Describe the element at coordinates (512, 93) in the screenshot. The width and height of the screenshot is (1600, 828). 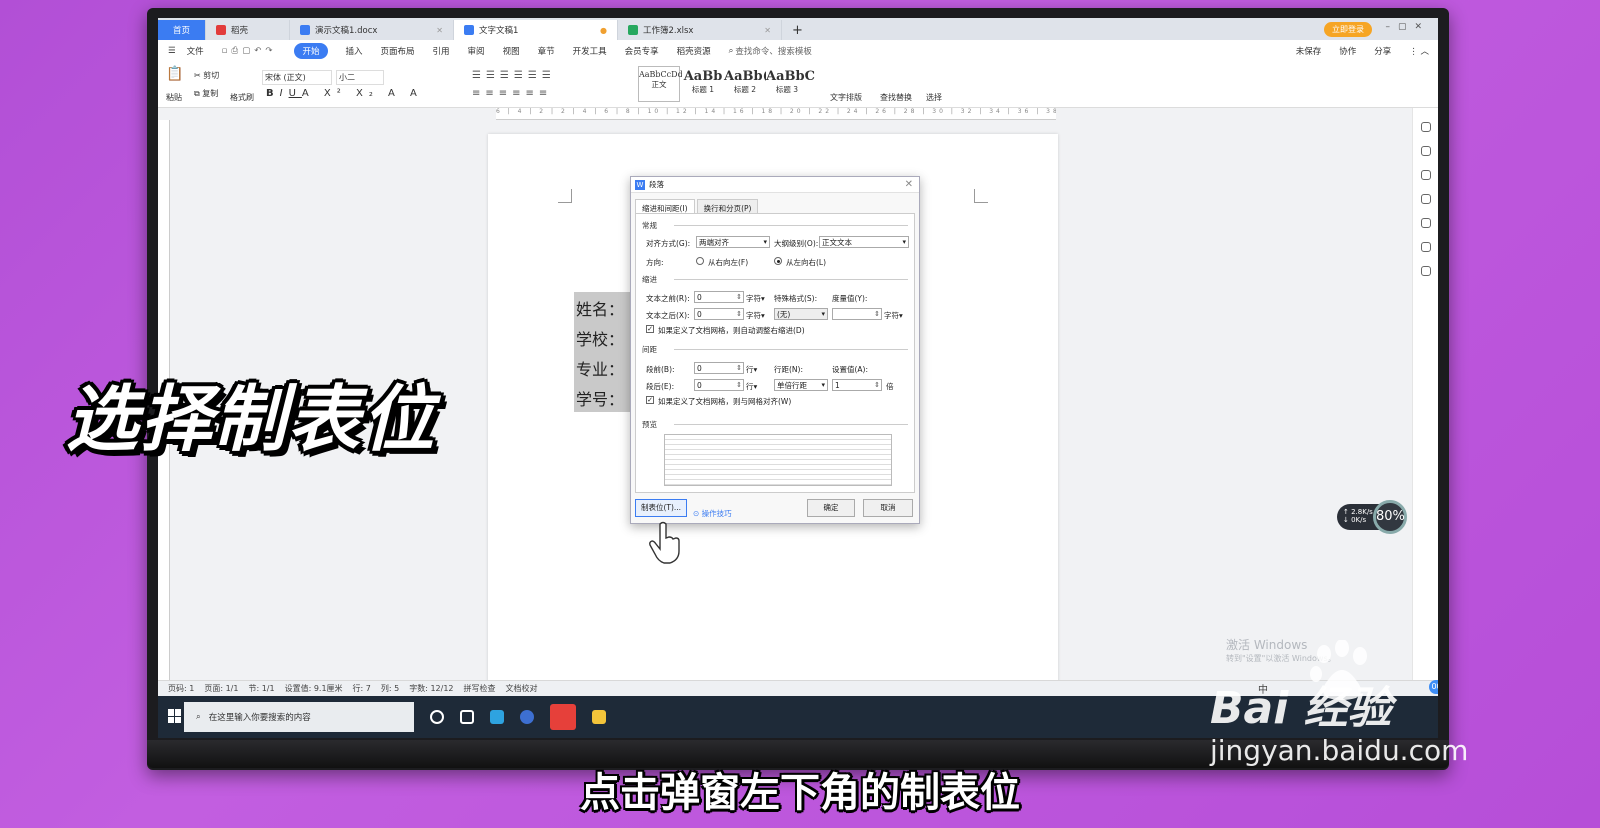
I see `paragraph-align-icons: ≡≡≡≡≡≡` at that location.